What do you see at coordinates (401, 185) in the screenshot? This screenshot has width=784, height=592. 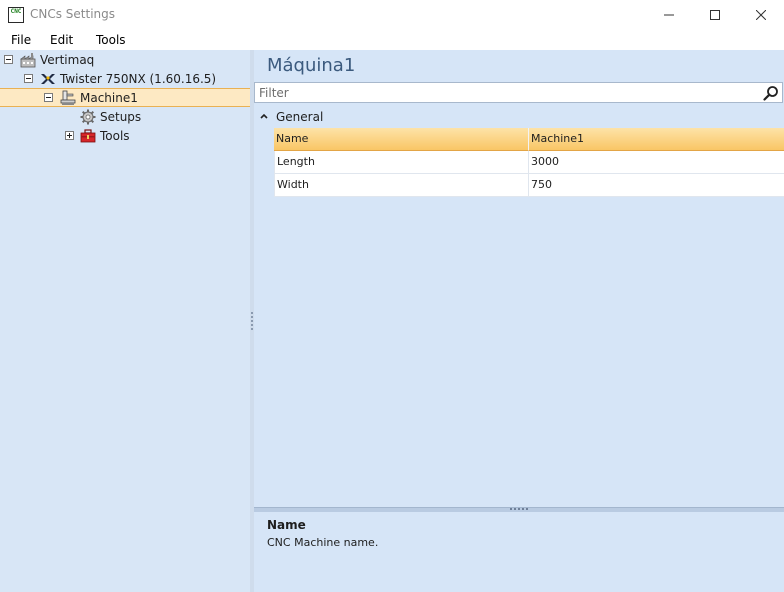 I see `property-name-cell: Width` at bounding box center [401, 185].